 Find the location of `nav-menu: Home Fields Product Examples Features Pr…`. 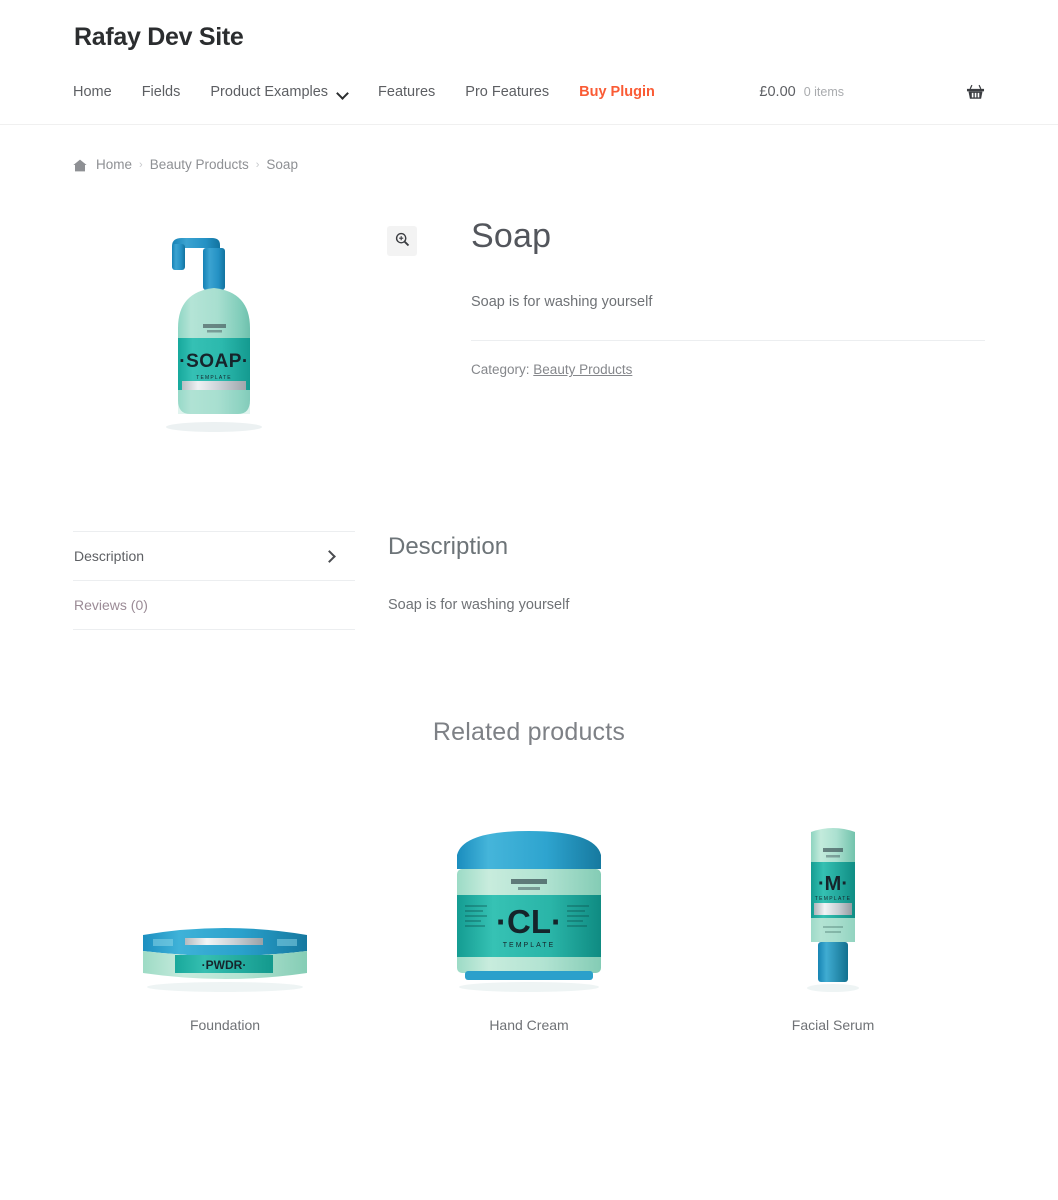

nav-menu: Home Fields Product Examples Features Pr… is located at coordinates (379, 92).